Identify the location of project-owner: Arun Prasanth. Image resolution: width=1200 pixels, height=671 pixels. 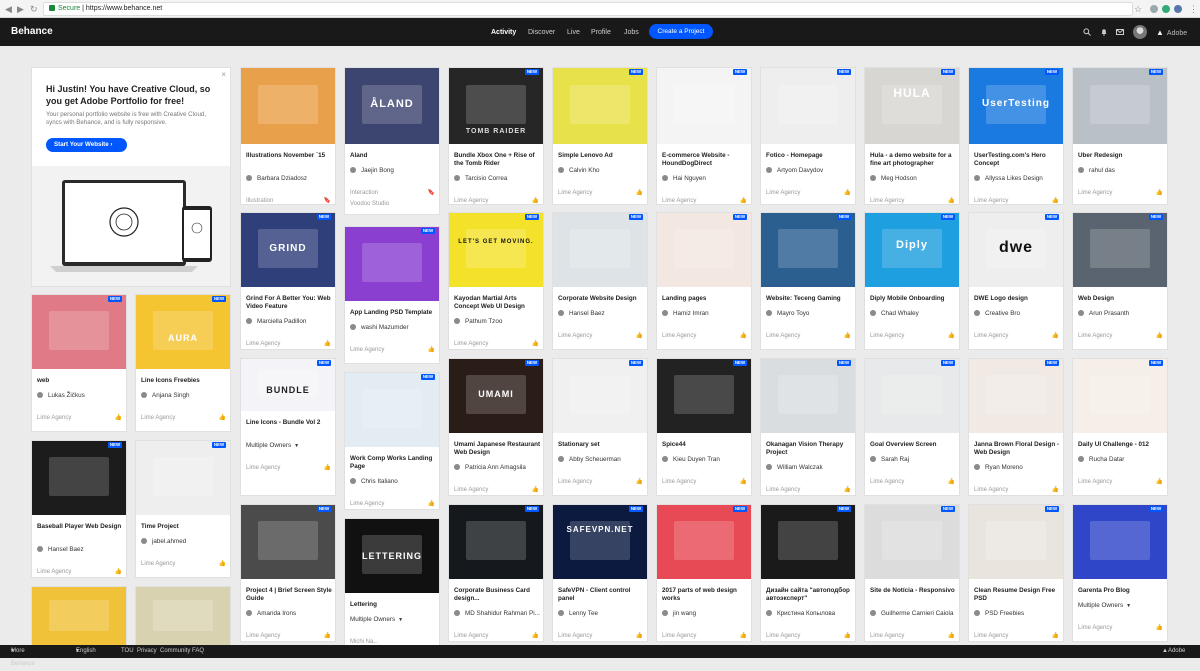
(1103, 314).